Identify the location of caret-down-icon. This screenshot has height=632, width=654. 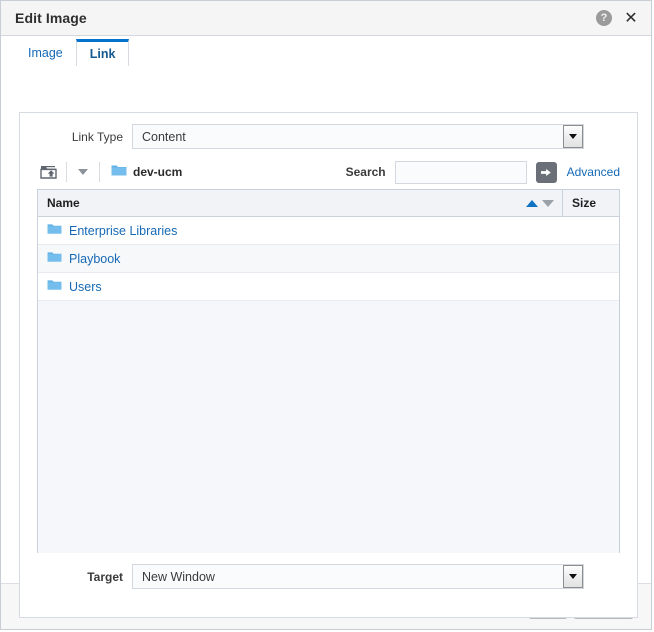
(83, 172).